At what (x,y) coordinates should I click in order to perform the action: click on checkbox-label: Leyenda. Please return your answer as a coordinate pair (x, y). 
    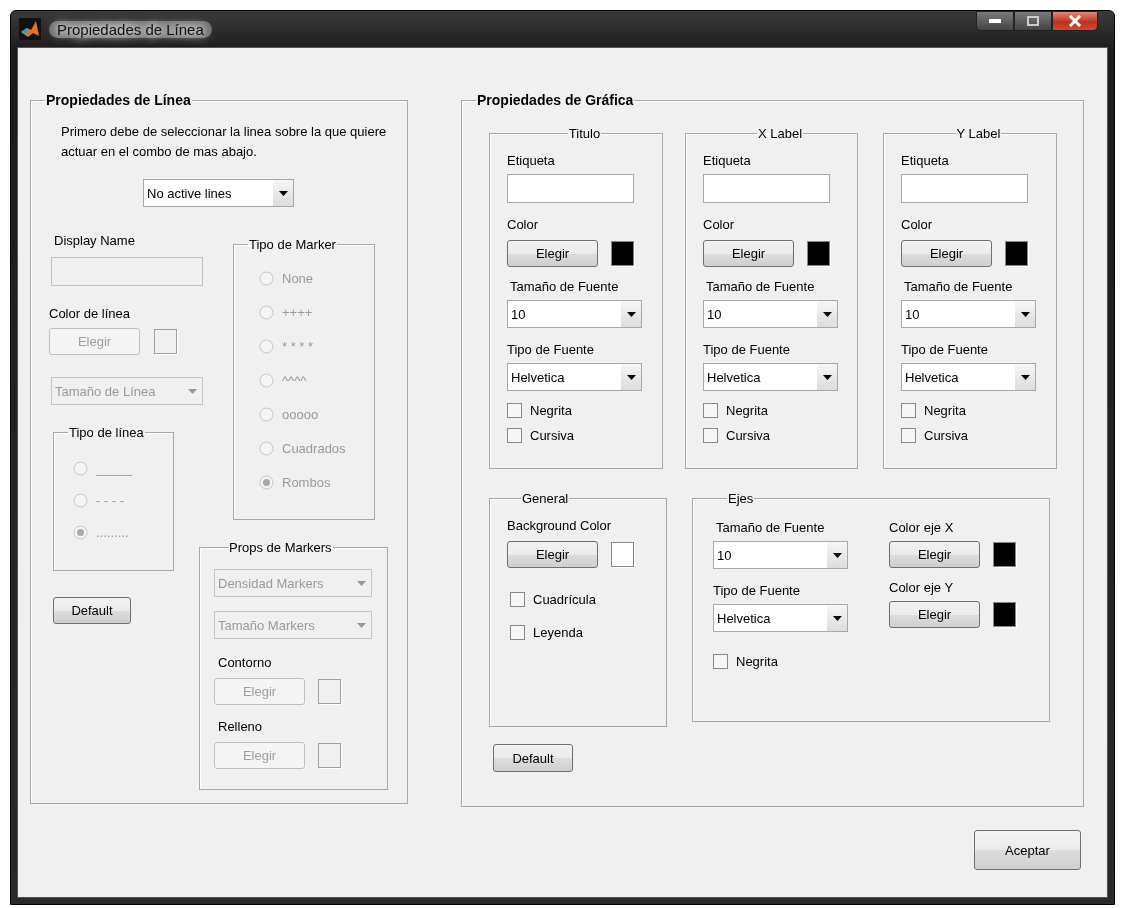
    Looking at the image, I should click on (558, 632).